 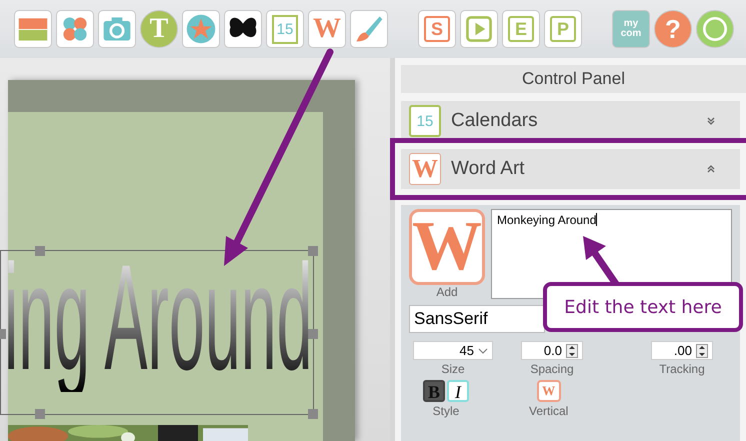 What do you see at coordinates (488, 169) in the screenshot?
I see `section-label: Word Art` at bounding box center [488, 169].